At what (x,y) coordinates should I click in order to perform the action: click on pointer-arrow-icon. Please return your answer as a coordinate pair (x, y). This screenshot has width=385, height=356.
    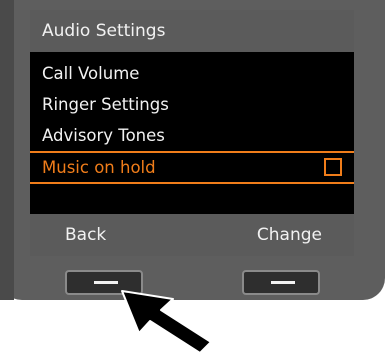
    Looking at the image, I should click on (166, 322).